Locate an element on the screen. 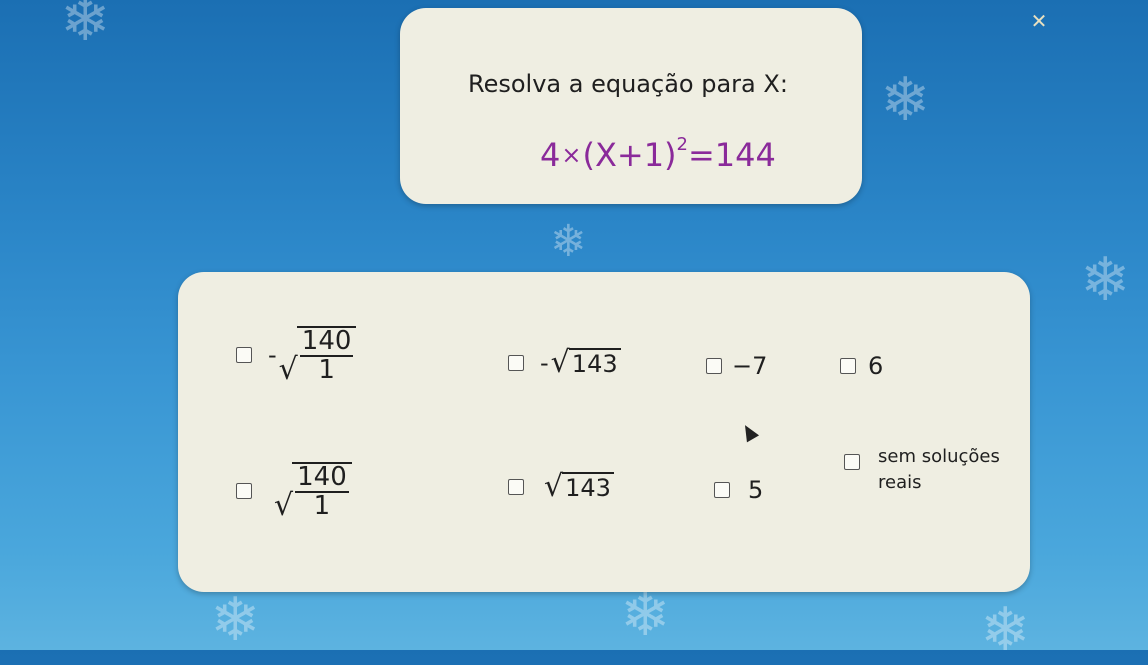 Image resolution: width=1148 pixels, height=665 pixels. equation: 4×(X+1)2=144 is located at coordinates (658, 154).